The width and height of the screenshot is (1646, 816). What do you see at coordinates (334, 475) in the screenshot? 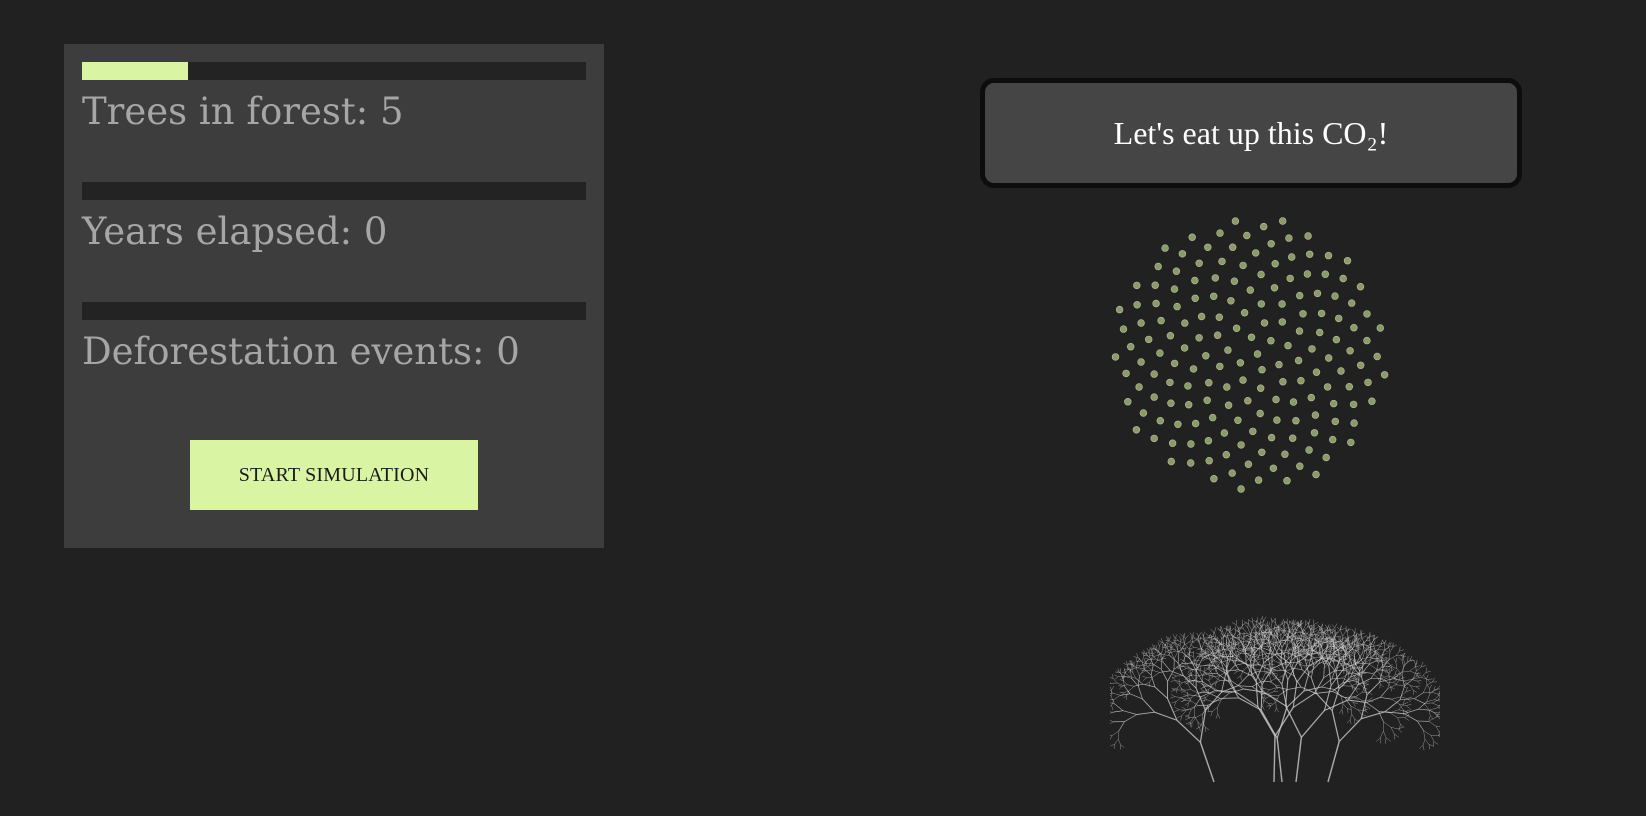
I see `start-simulation-button: START SIMULATION` at bounding box center [334, 475].